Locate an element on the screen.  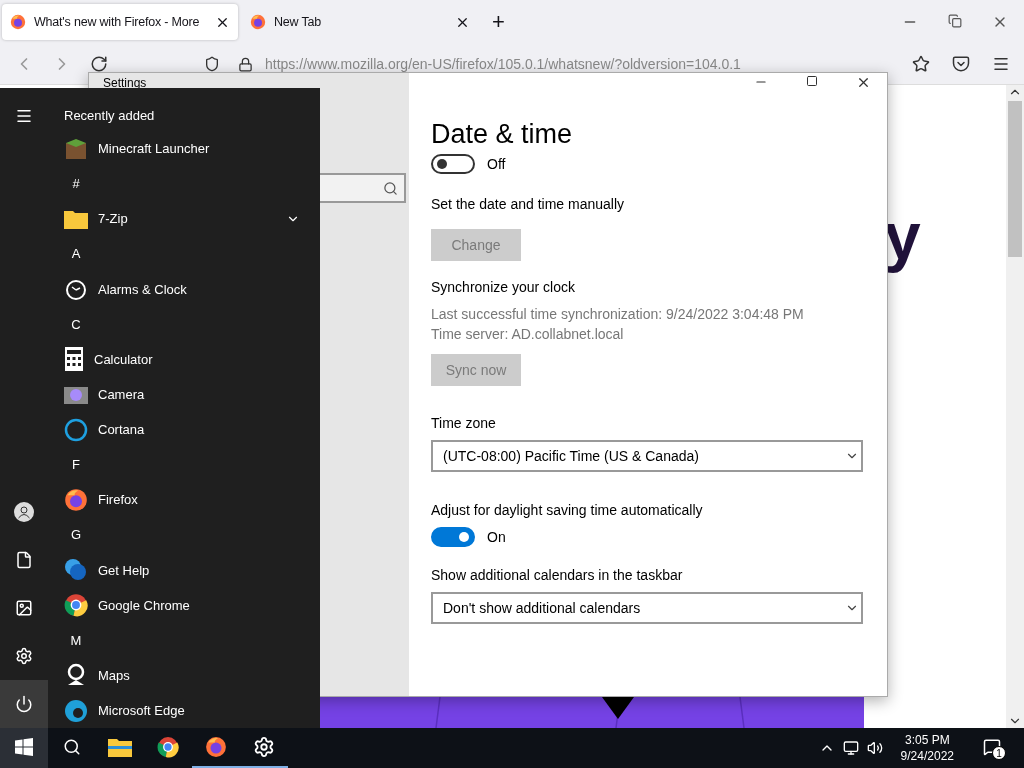
maximize-icon is located at coordinates (812, 81).